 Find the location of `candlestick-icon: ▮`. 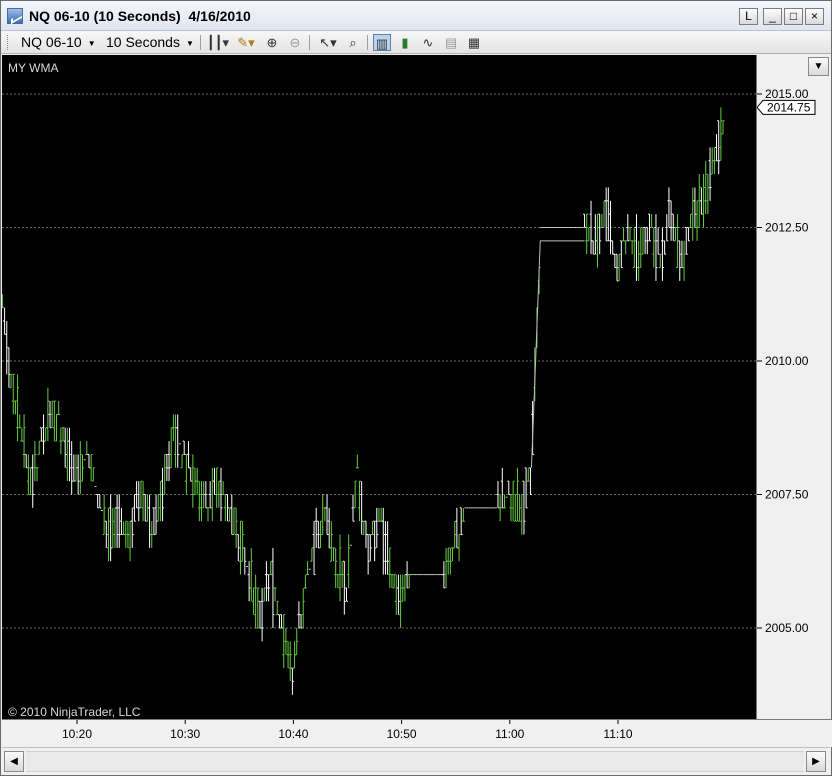

candlestick-icon: ▮ is located at coordinates (405, 42).